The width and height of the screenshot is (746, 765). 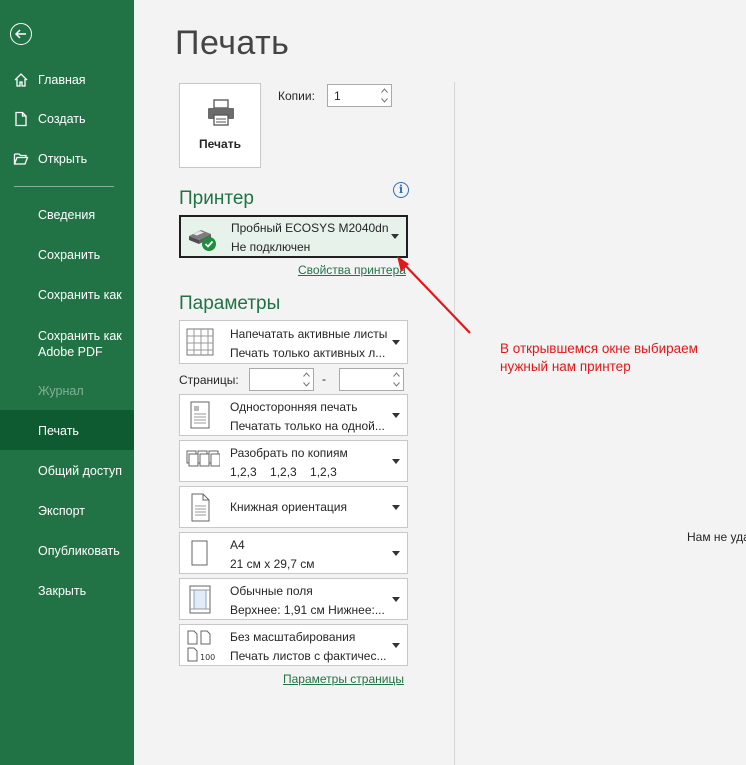 What do you see at coordinates (599, 348) in the screenshot?
I see `annotation-line-1: В открывшемся окне выбираем` at bounding box center [599, 348].